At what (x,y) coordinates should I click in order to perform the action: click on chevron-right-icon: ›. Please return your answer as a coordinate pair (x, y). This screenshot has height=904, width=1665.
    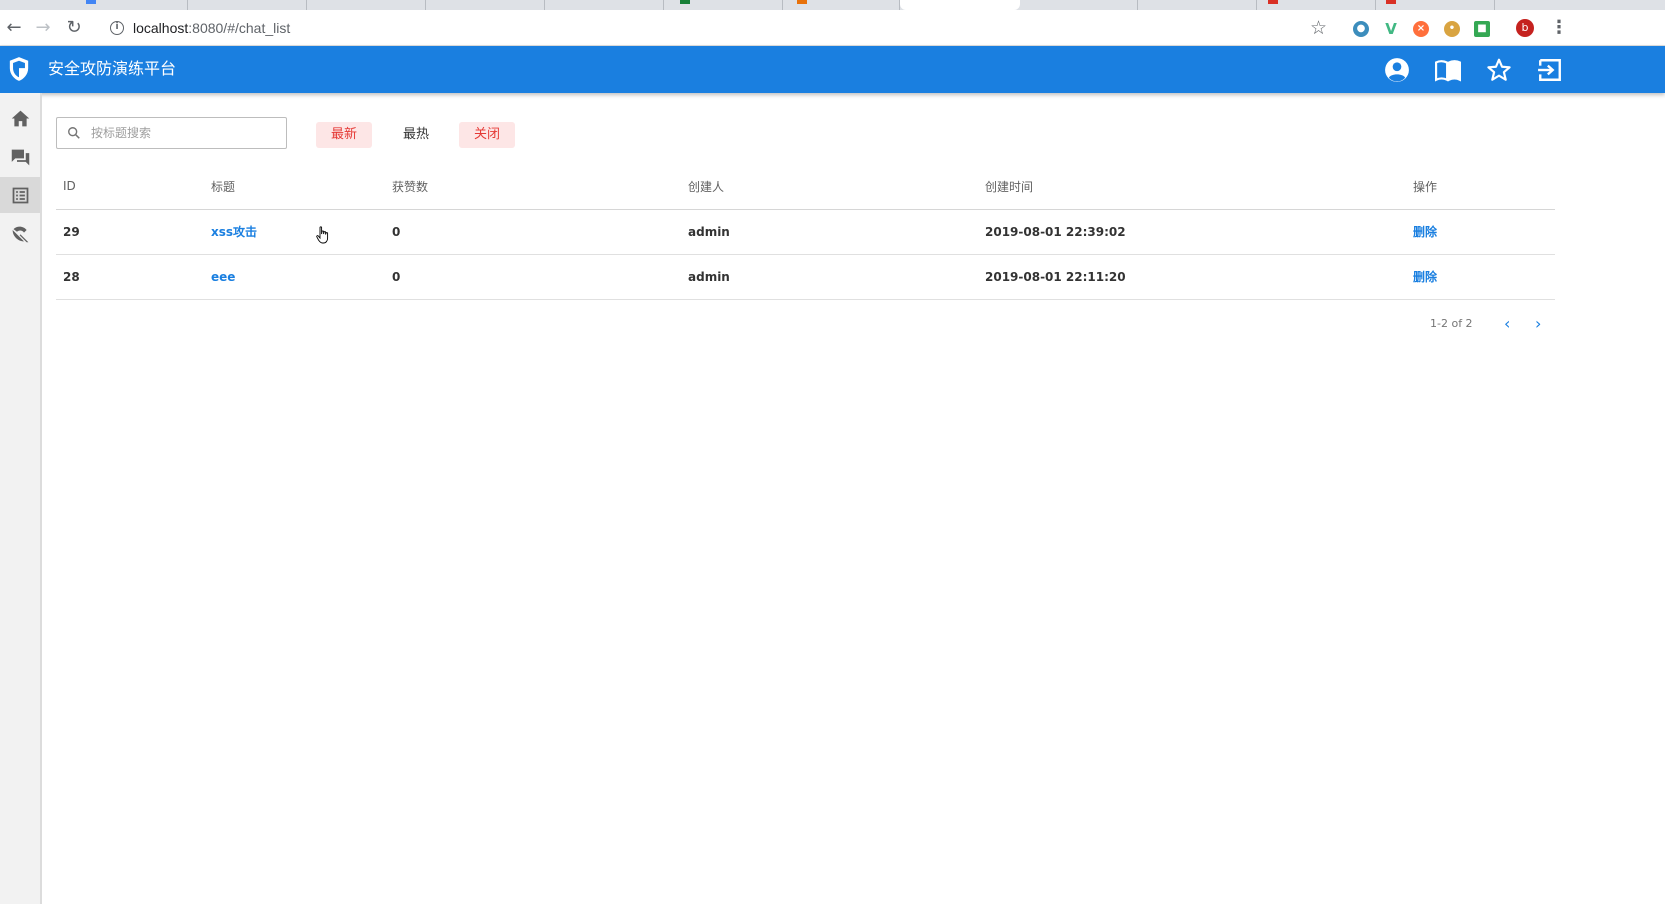
    Looking at the image, I should click on (1538, 324).